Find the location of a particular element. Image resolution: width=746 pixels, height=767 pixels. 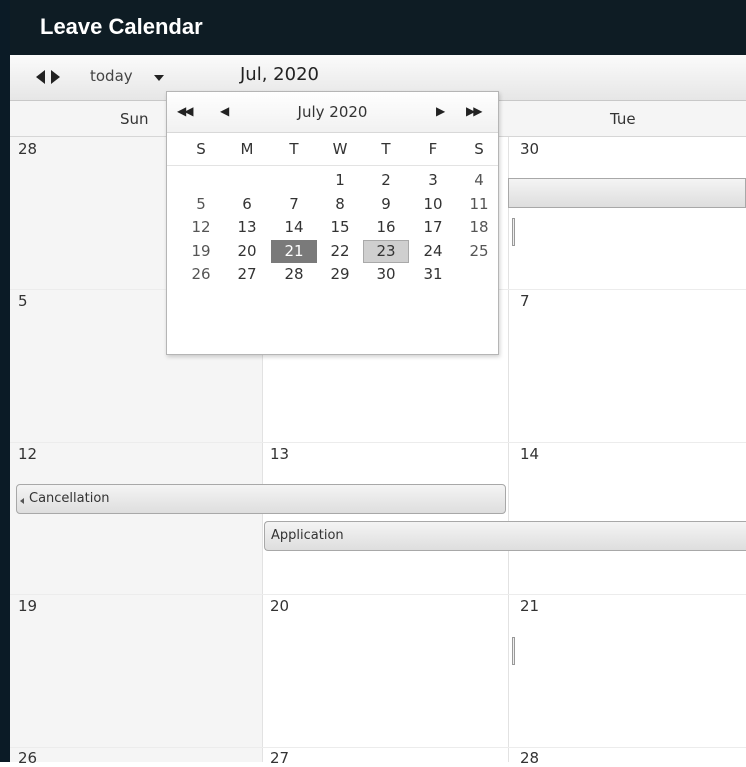

date-picker-day: 16 is located at coordinates (386, 227).